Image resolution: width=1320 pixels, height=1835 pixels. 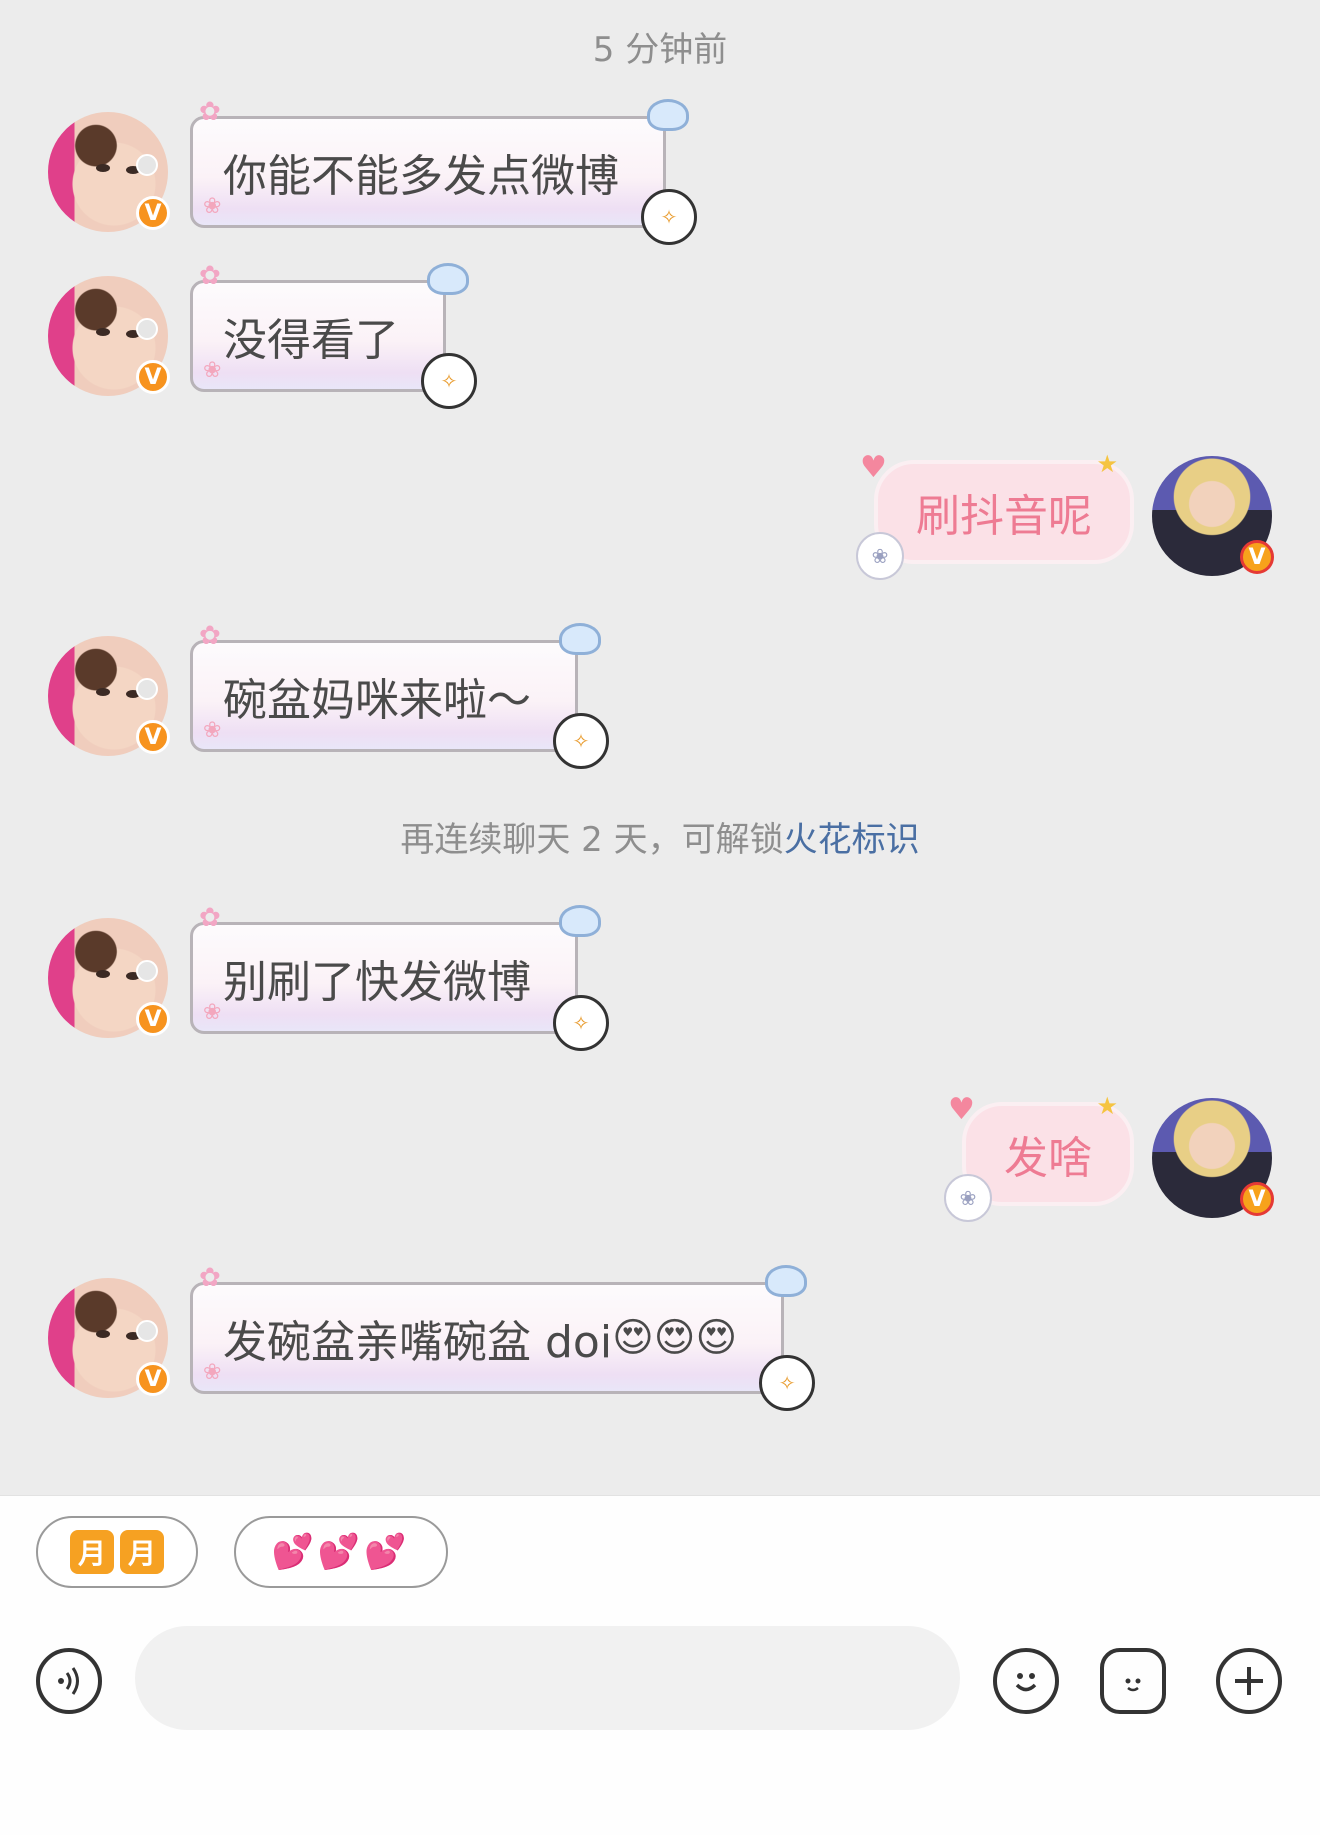 I want to click on plus-sign-icon, so click(x=1249, y=1681).